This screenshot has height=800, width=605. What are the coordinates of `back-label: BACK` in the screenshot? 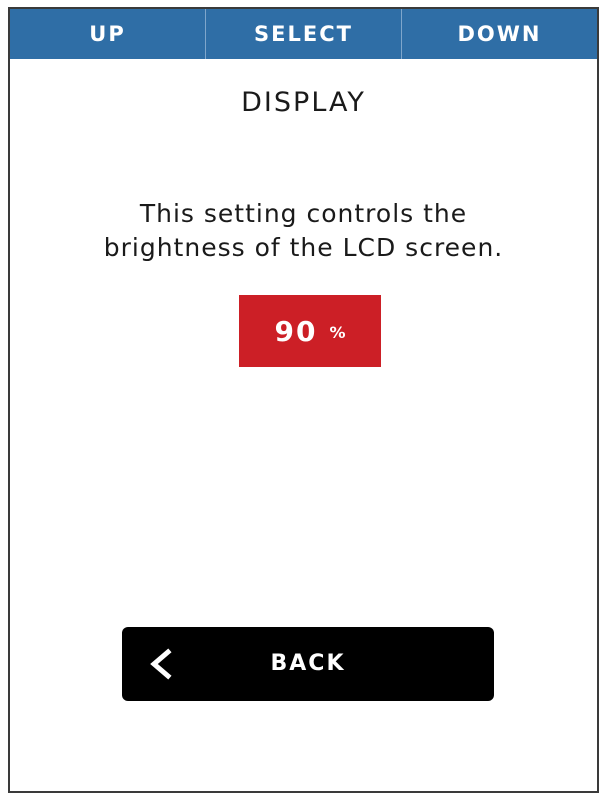 It's located at (308, 663).